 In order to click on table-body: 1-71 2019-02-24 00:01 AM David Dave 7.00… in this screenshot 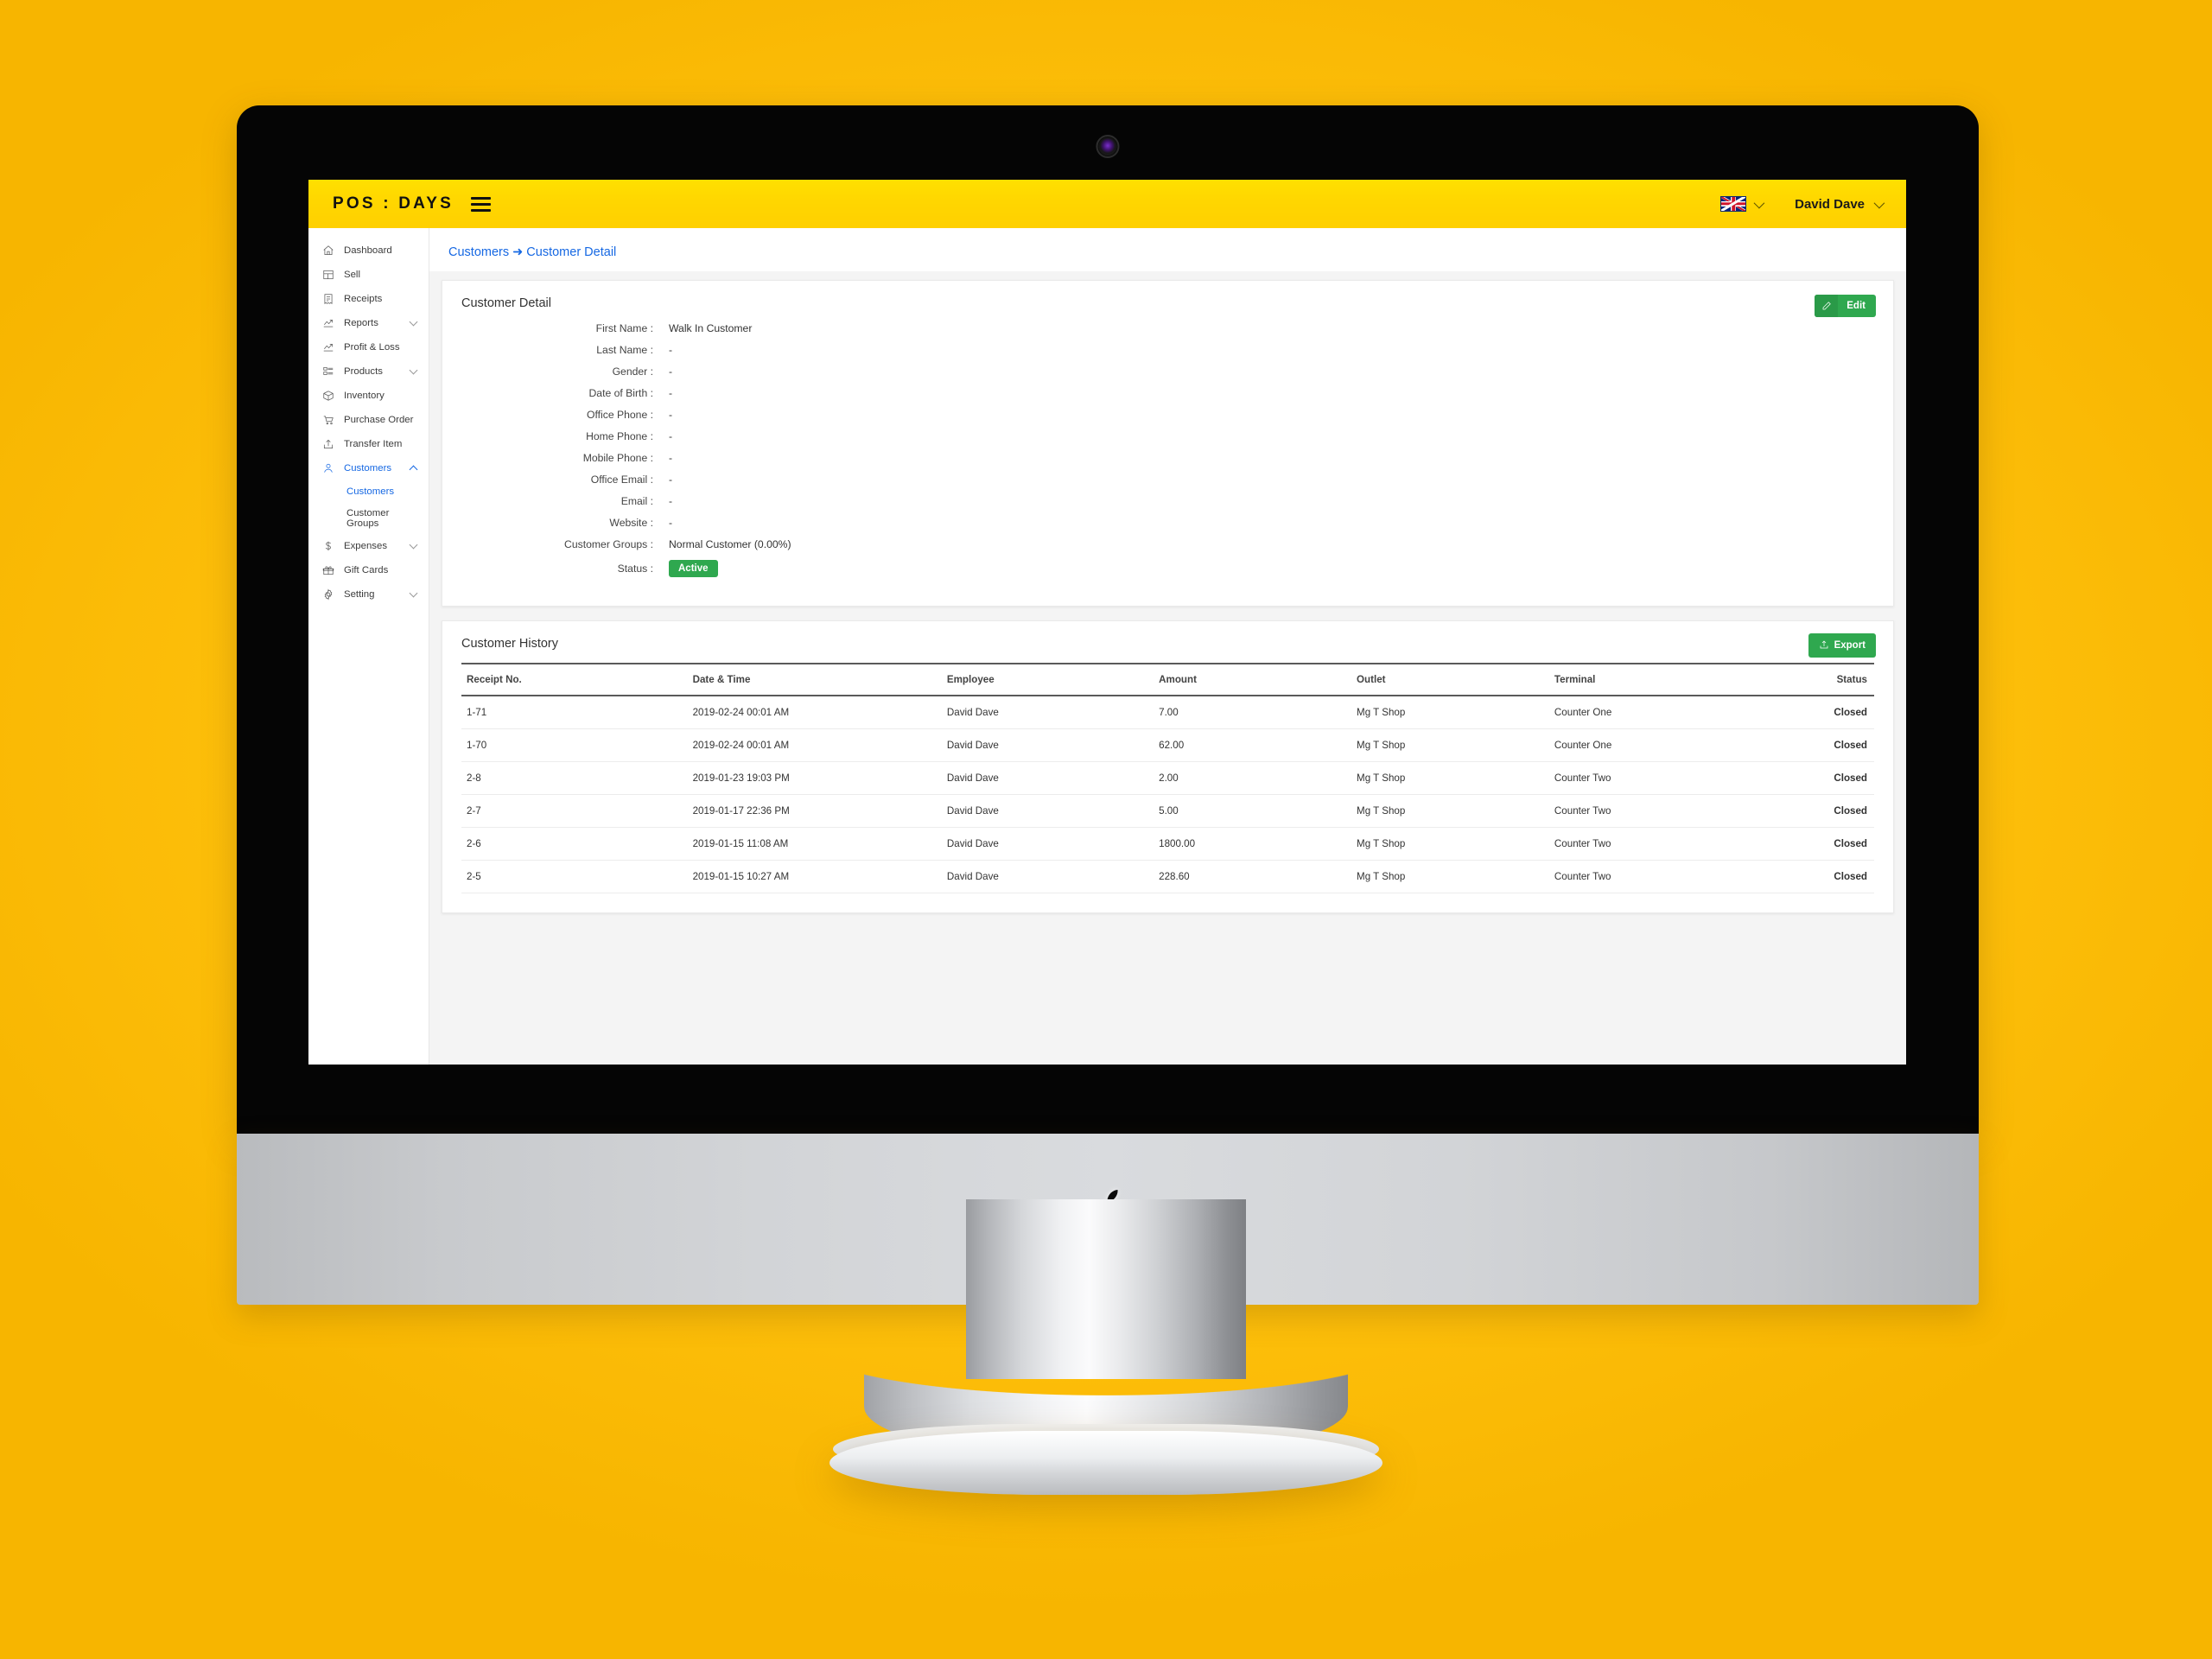, I will do `click(1167, 794)`.